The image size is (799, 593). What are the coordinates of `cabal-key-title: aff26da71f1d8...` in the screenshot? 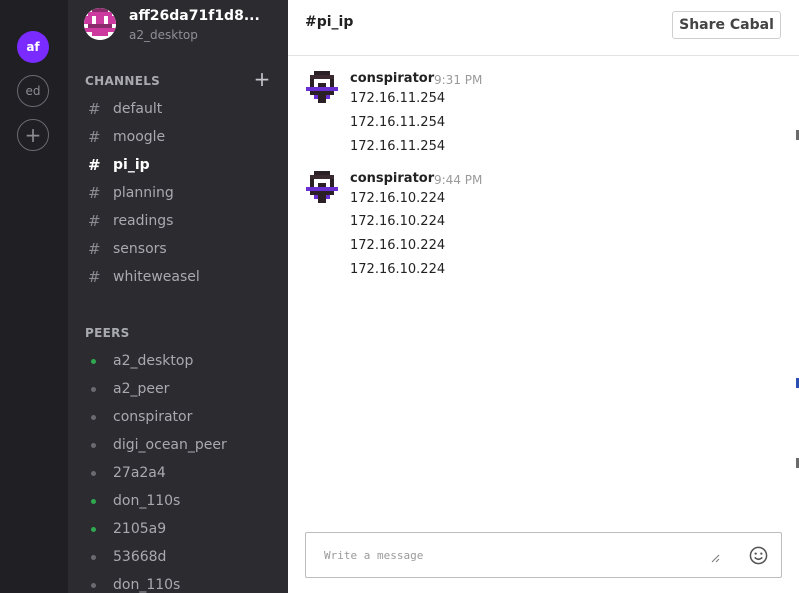 It's located at (194, 16).